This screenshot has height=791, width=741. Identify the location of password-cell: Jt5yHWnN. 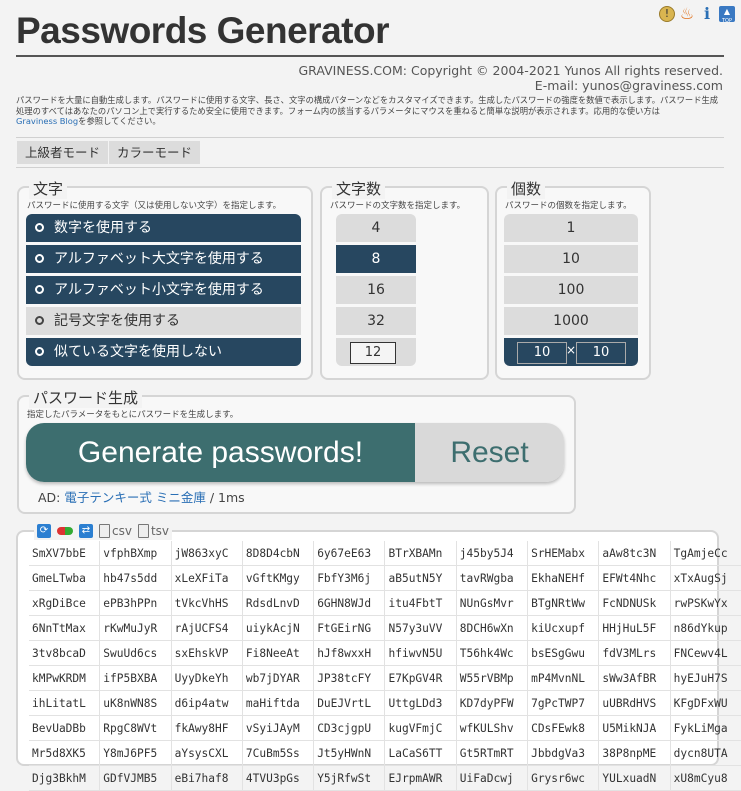
(349, 753).